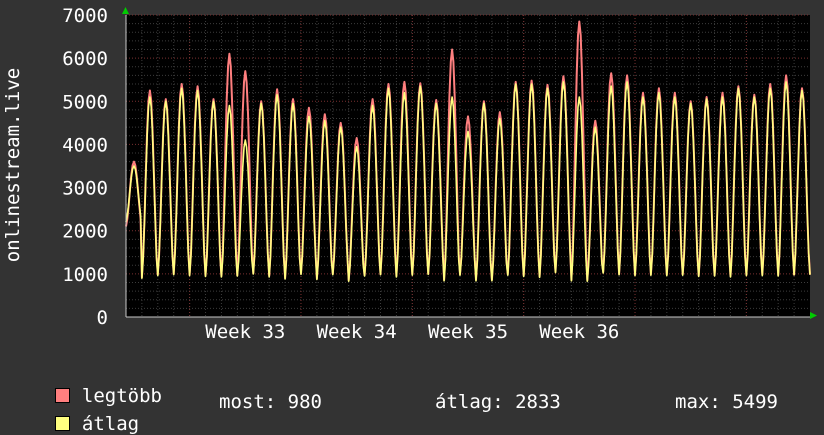 The height and width of the screenshot is (435, 824). What do you see at coordinates (726, 402) in the screenshot?
I see `stat-max: max: 5499` at bounding box center [726, 402].